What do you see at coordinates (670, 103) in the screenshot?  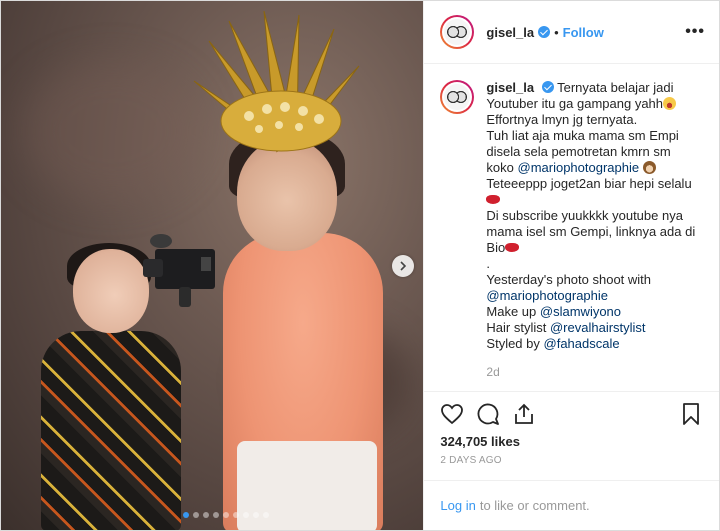 I see `laughing-emoji-icon` at bounding box center [670, 103].